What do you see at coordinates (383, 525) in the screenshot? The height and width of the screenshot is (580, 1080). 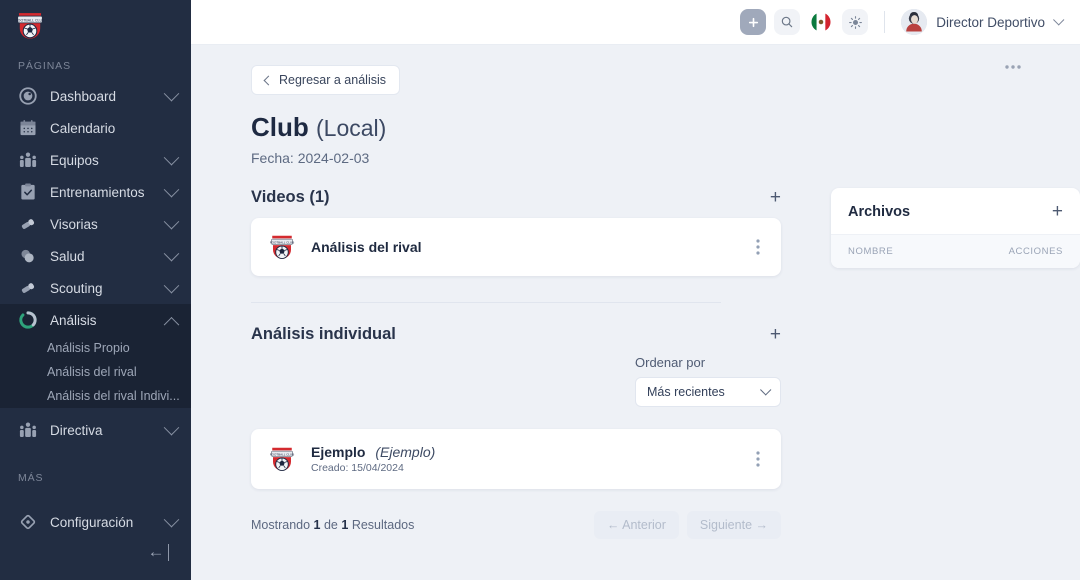 I see `showing-suffix: Resultados` at bounding box center [383, 525].